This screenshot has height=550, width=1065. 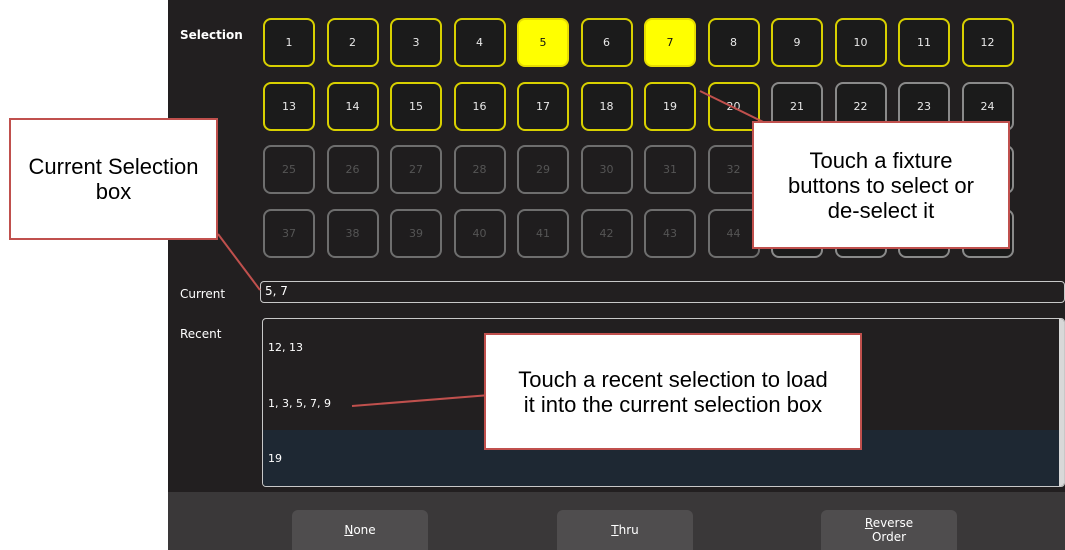 I want to click on fixture-button-27: 27, so click(x=416, y=169).